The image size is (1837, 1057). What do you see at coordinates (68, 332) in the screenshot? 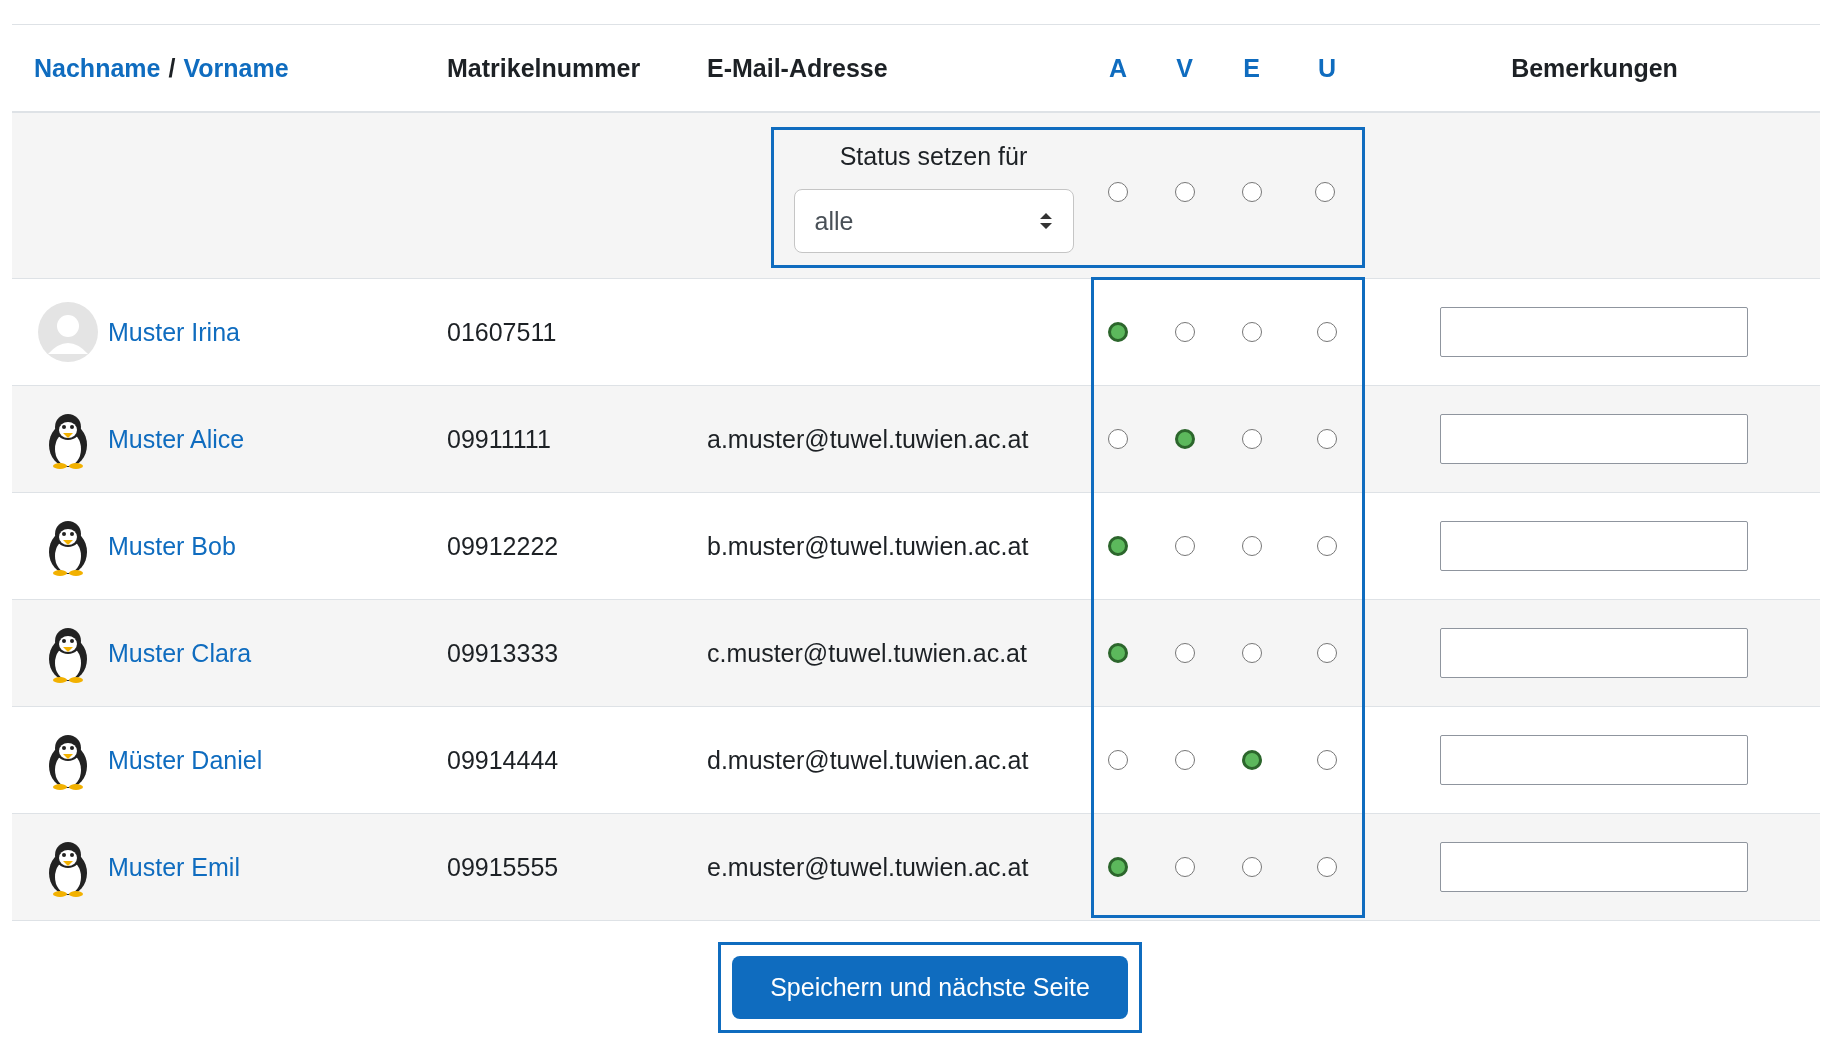
I see `avatar-icon` at bounding box center [68, 332].